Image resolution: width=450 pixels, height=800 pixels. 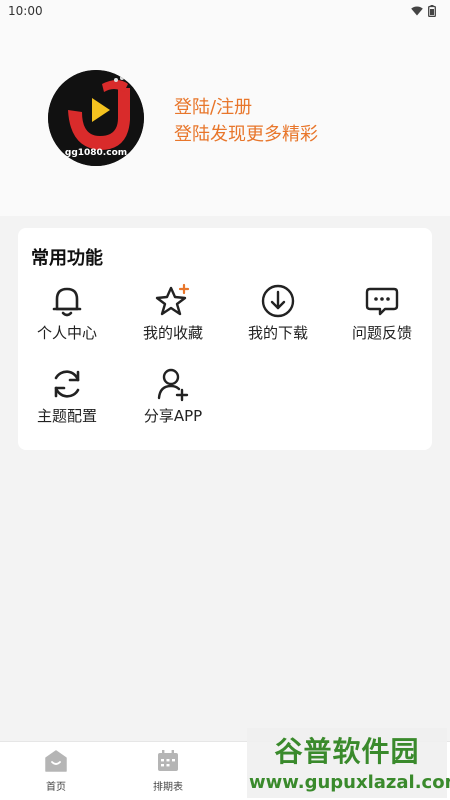 What do you see at coordinates (168, 787) in the screenshot?
I see `nav-label: 排期表` at bounding box center [168, 787].